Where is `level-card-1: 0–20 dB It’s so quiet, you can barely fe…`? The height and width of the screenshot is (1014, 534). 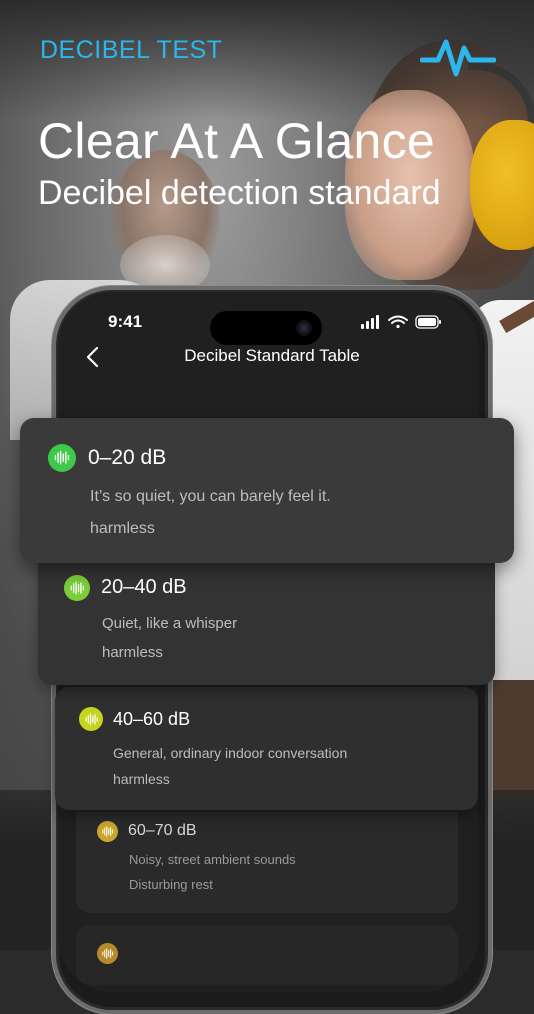
level-card-1: 0–20 dB It’s so quiet, you can barely fe… is located at coordinates (267, 490).